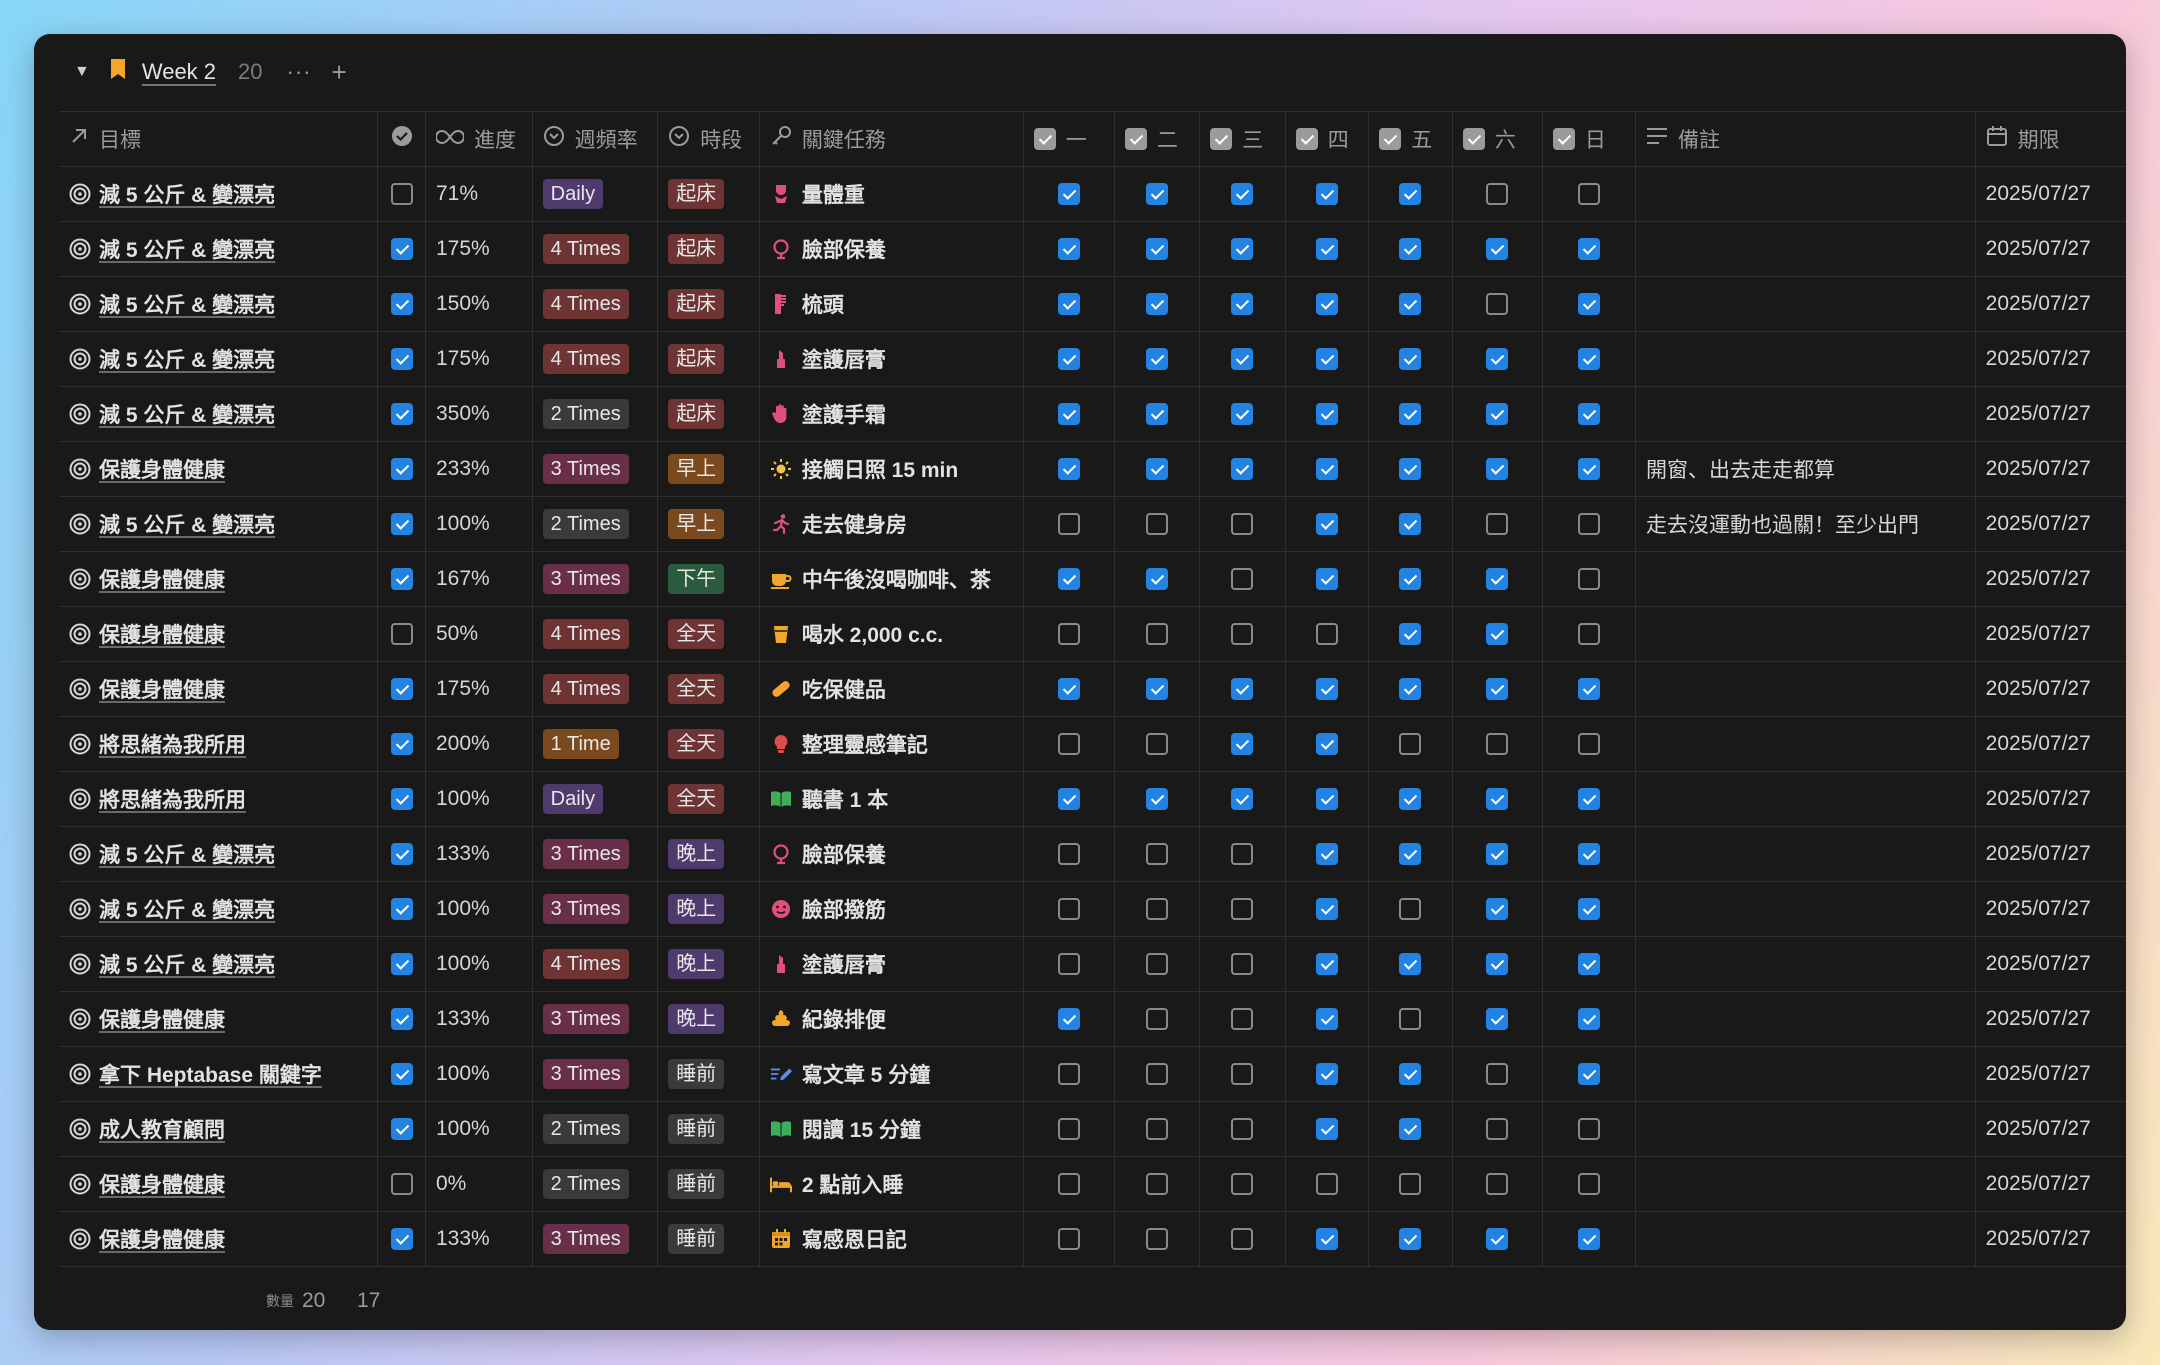 The height and width of the screenshot is (1365, 2160). I want to click on goal-cell: 拿下 Heptabase 關鍵字, so click(219, 1074).